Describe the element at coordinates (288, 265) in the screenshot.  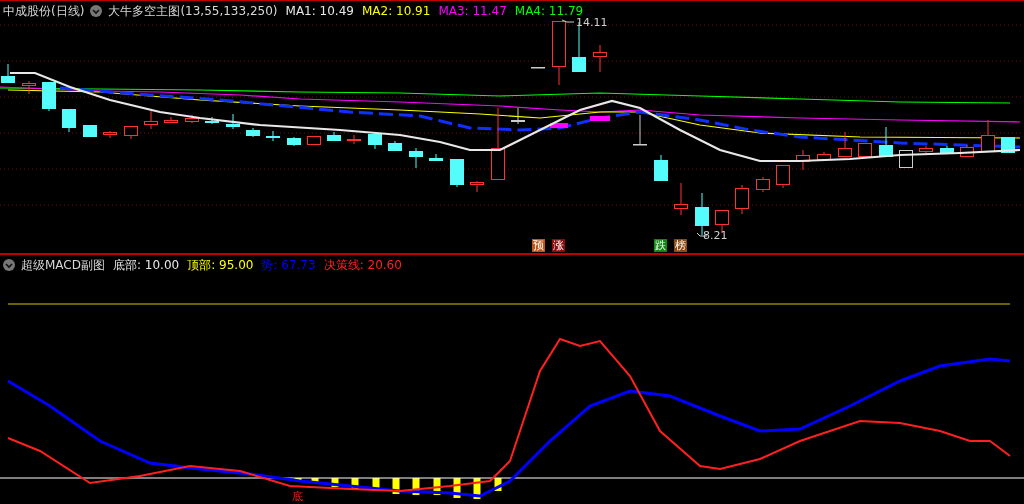
I see `indicator-reading: 势: 67.73` at that location.